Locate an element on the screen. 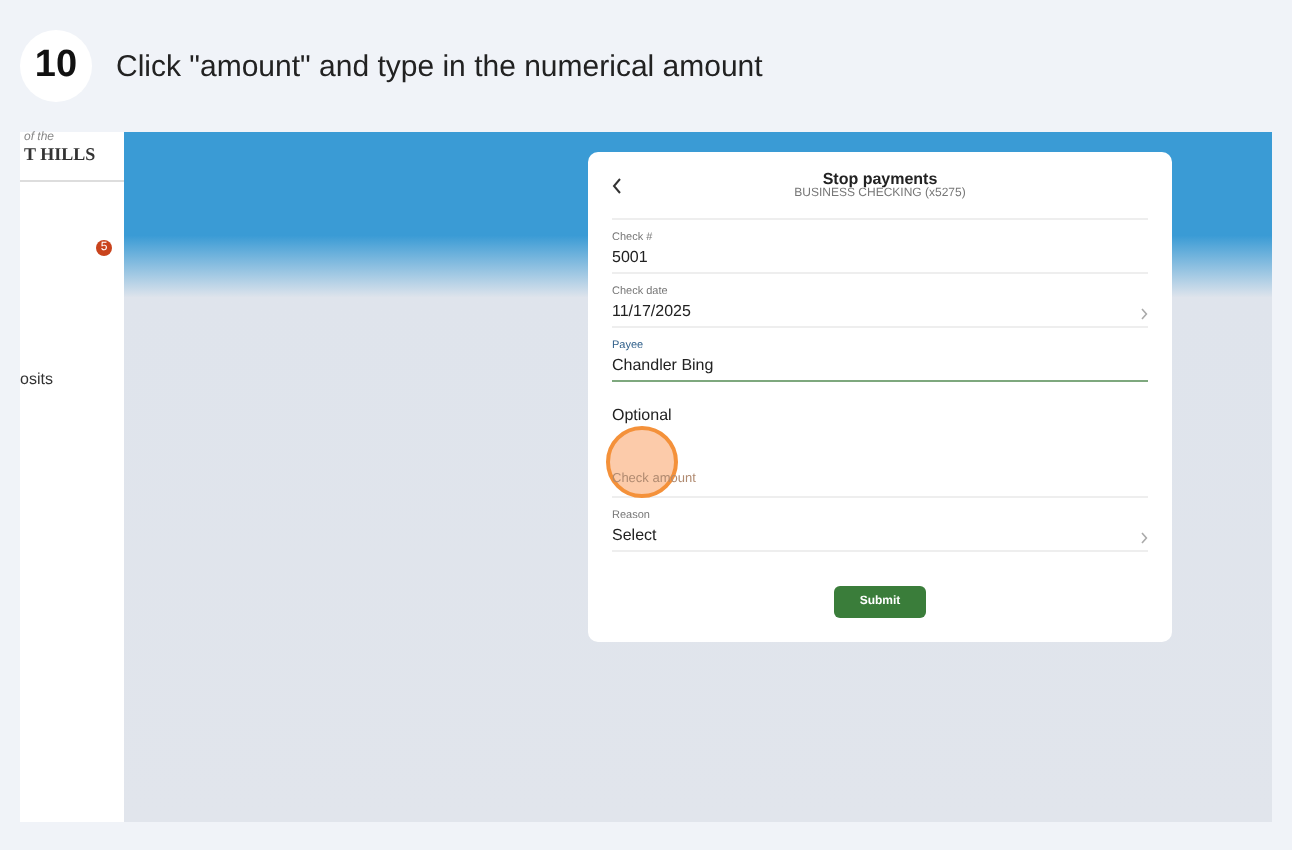 This screenshot has height=850, width=1292. back-icon is located at coordinates (617, 185).